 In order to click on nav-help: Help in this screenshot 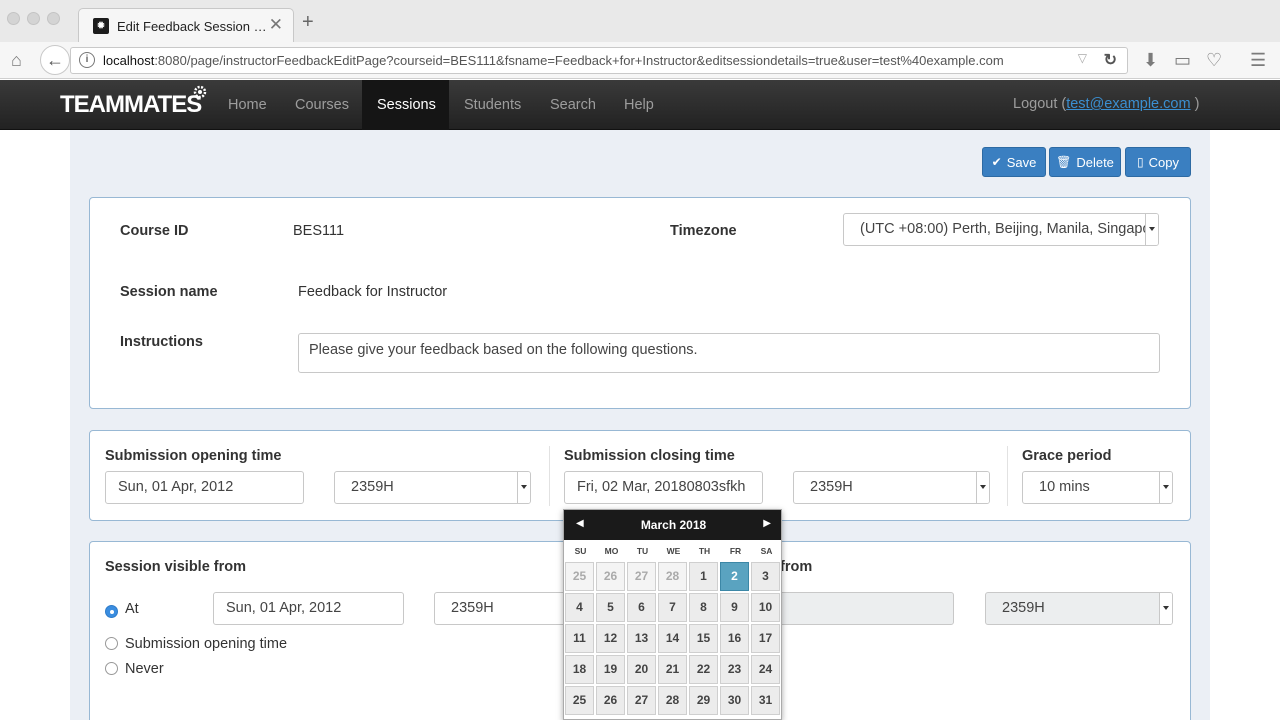, I will do `click(639, 105)`.